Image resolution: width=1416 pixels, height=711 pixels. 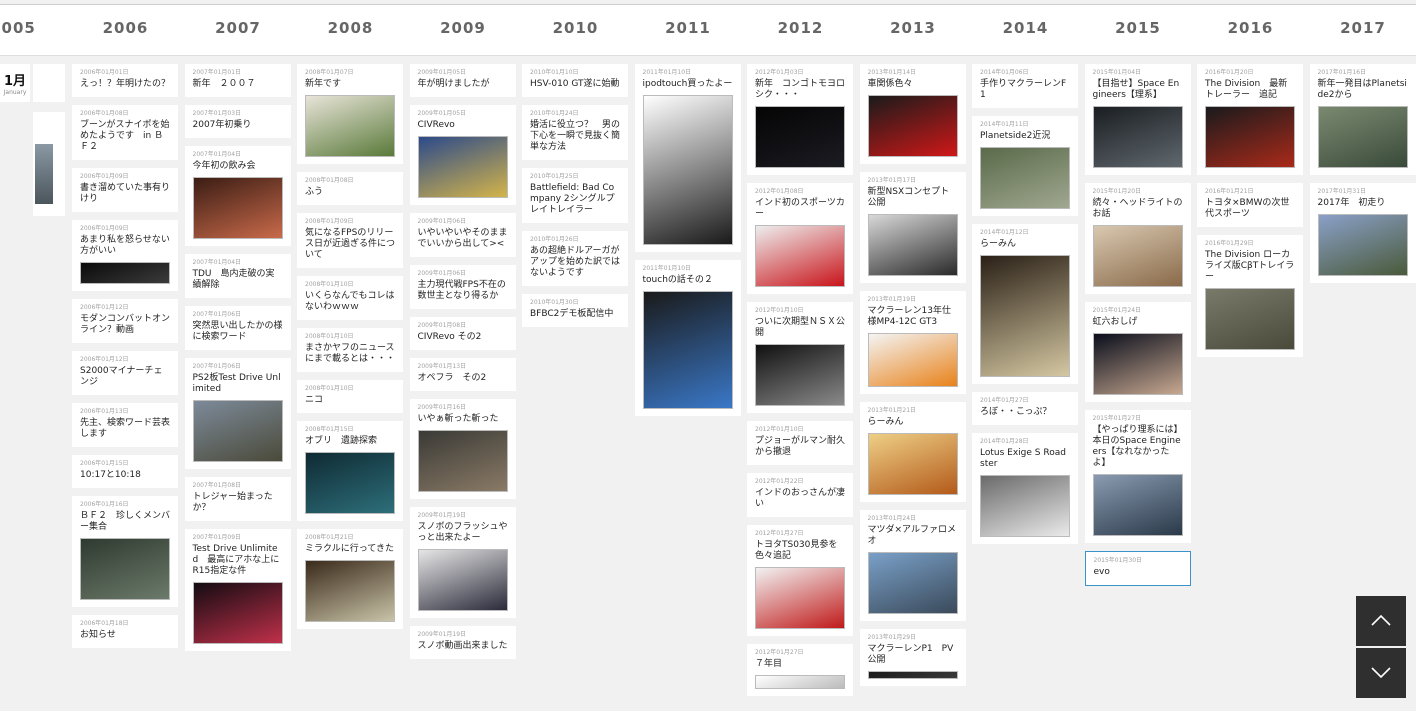 What do you see at coordinates (779, 310) in the screenshot?
I see `post-date: 2012年01月10日` at bounding box center [779, 310].